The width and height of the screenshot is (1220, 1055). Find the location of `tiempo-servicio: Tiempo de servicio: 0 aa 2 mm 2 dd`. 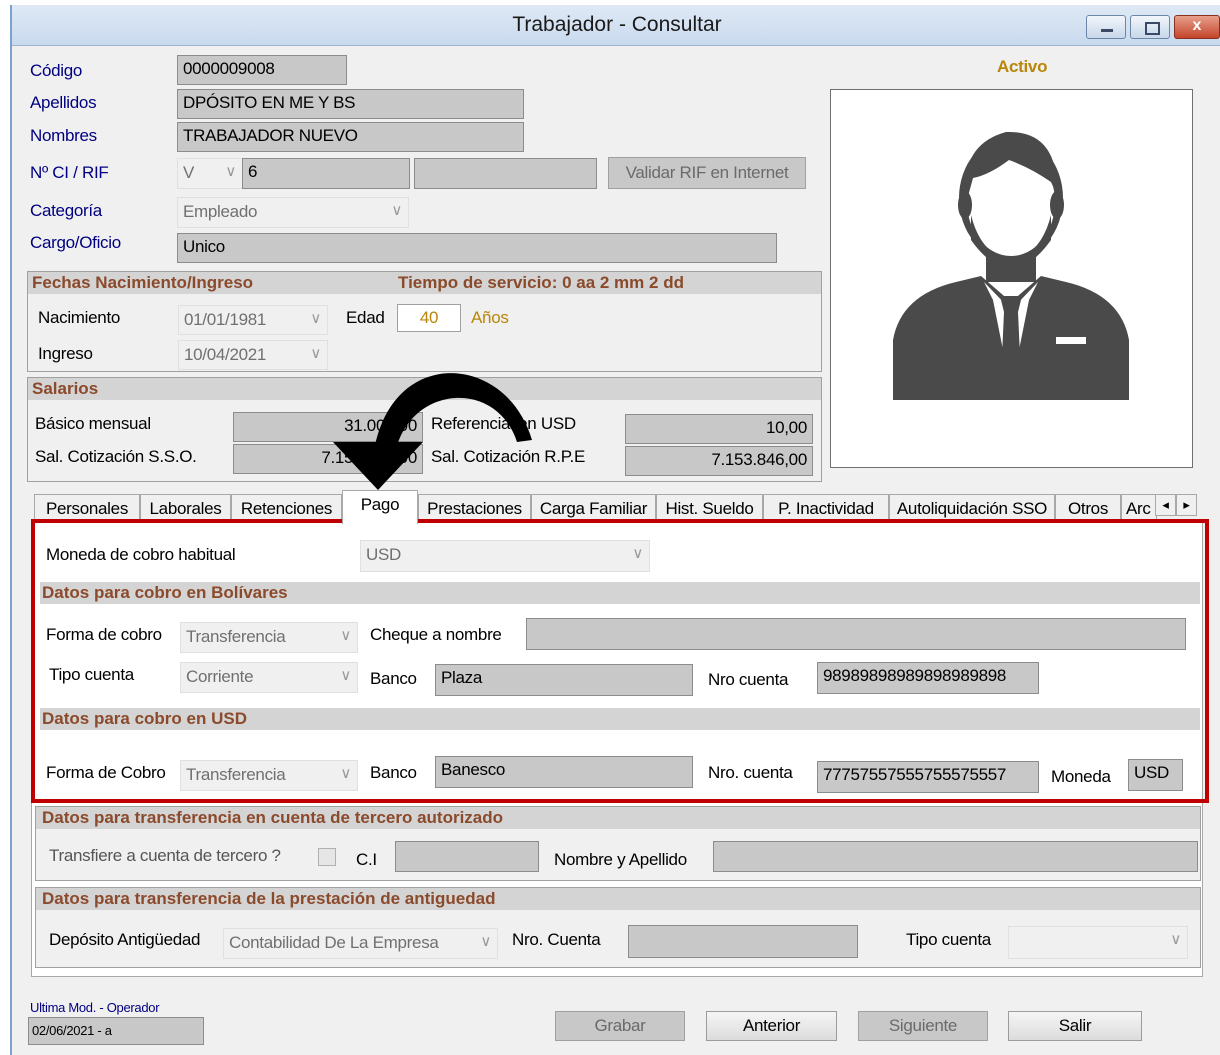

tiempo-servicio: Tiempo de servicio: 0 aa 2 mm 2 dd is located at coordinates (541, 282).